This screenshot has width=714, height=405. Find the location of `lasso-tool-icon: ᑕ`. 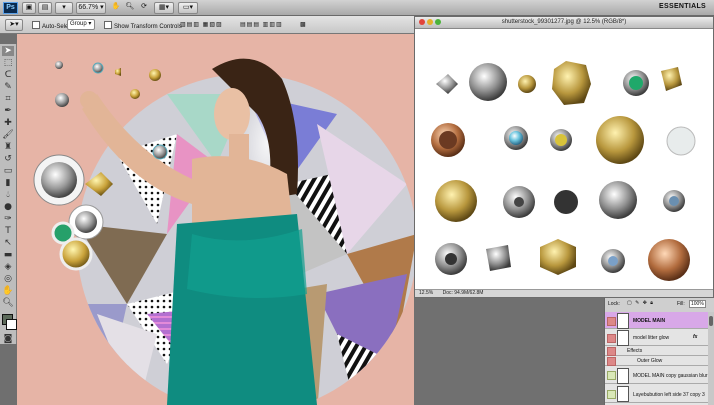

lasso-tool-icon: ᑕ is located at coordinates (8, 75).